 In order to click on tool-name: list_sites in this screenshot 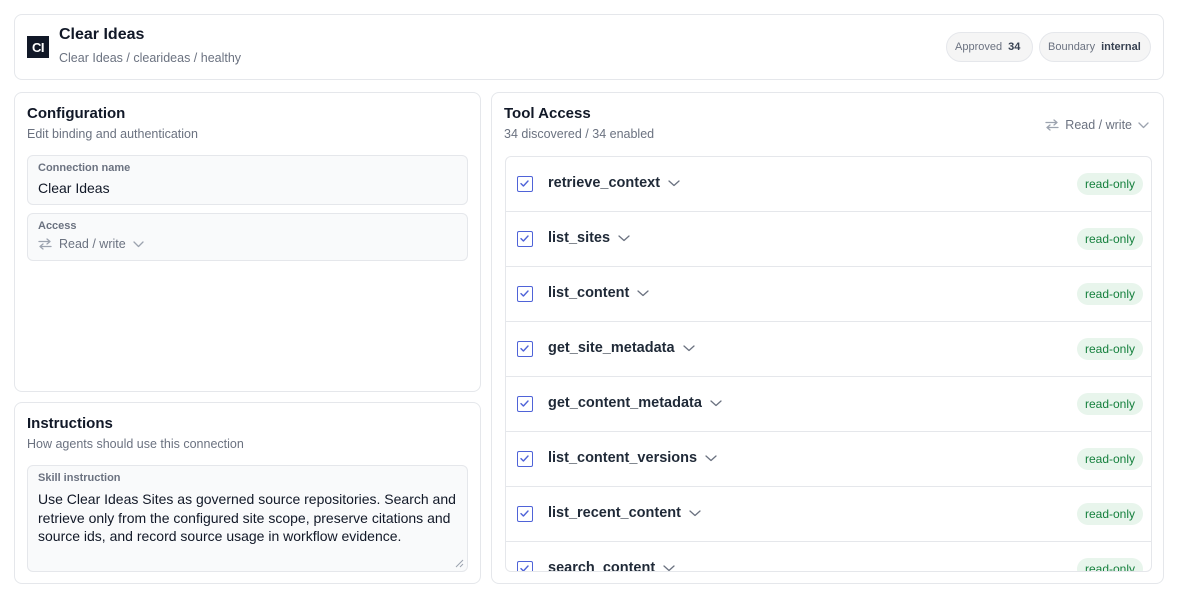, I will do `click(579, 238)`.